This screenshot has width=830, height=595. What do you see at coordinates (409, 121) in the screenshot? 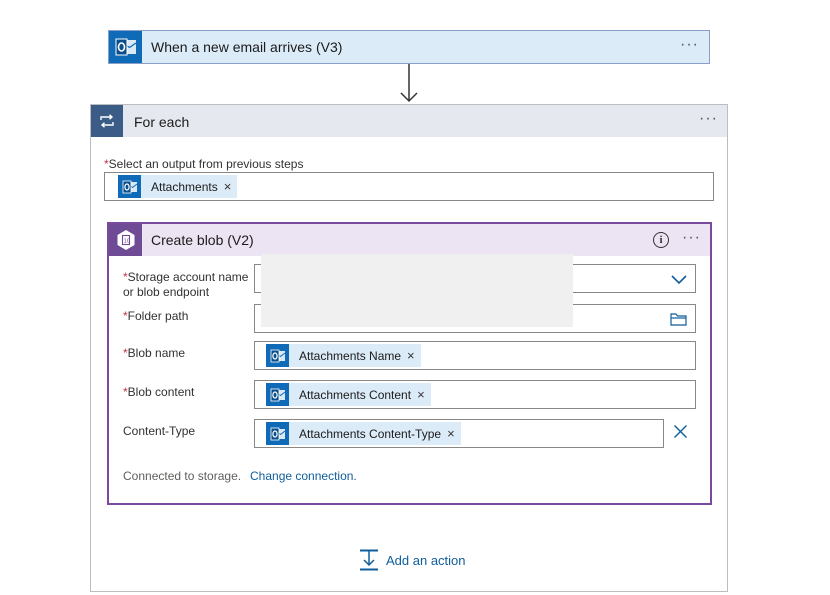
I see `foreach-header: For each ···` at bounding box center [409, 121].